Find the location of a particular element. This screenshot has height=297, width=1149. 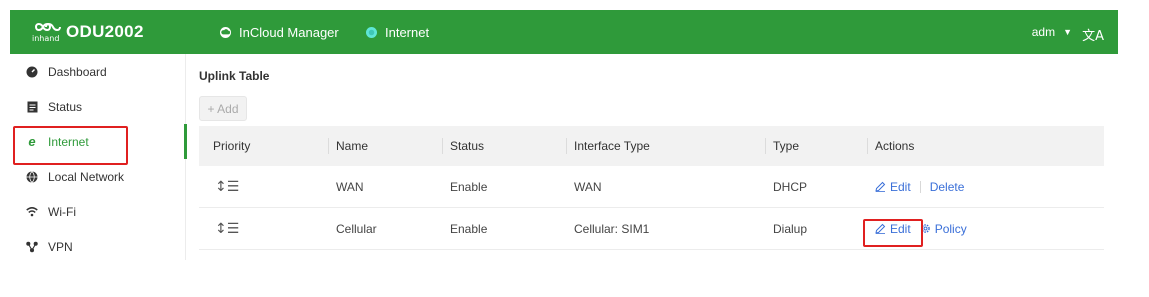

column-header-interface-type: Interface Type is located at coordinates (608, 146).